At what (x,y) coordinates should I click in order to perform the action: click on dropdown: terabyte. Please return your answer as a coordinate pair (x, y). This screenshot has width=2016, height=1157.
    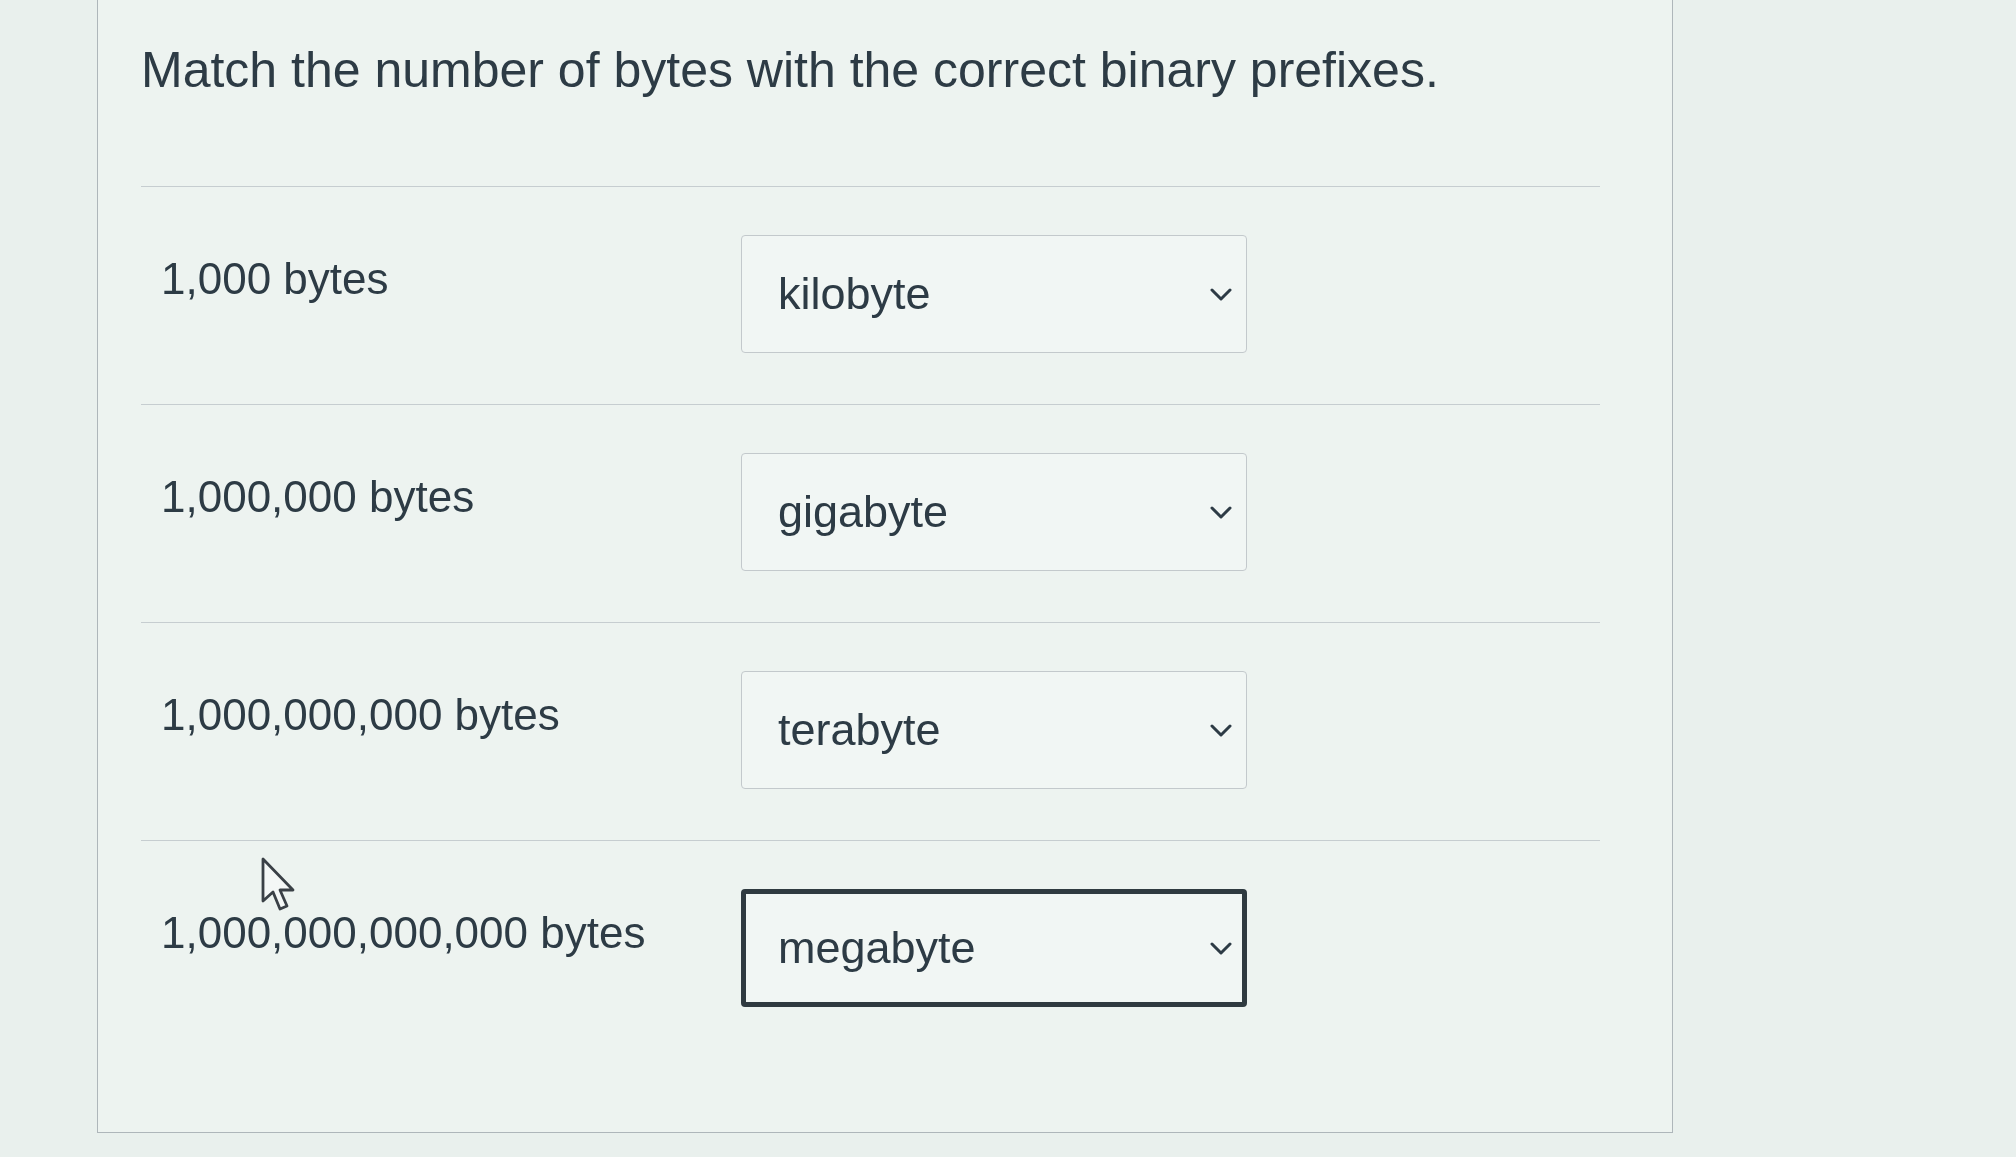
    Looking at the image, I should click on (994, 730).